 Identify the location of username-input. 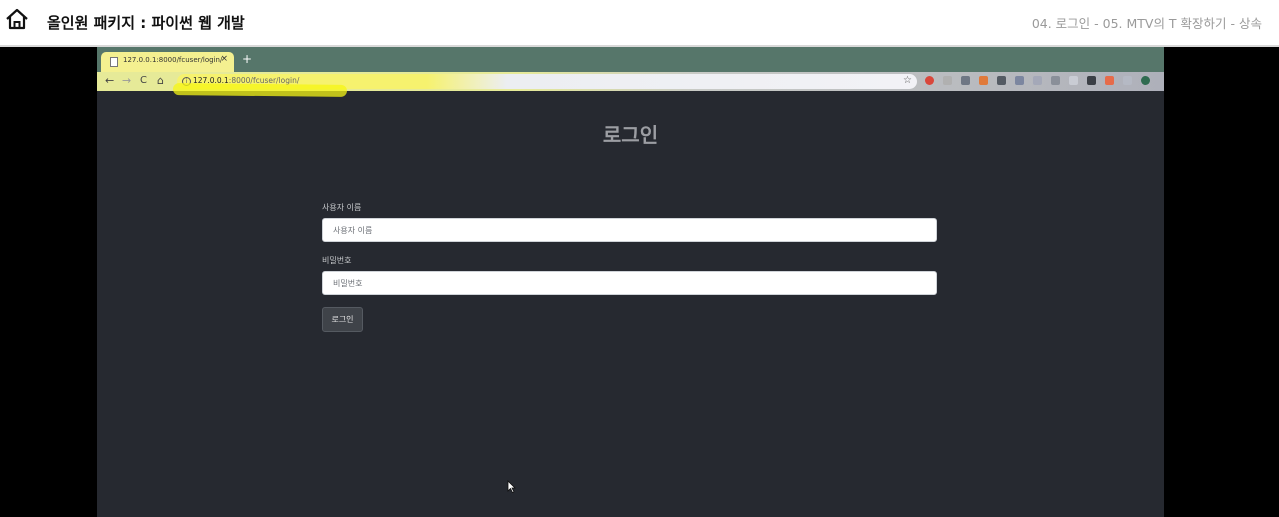
(629, 230).